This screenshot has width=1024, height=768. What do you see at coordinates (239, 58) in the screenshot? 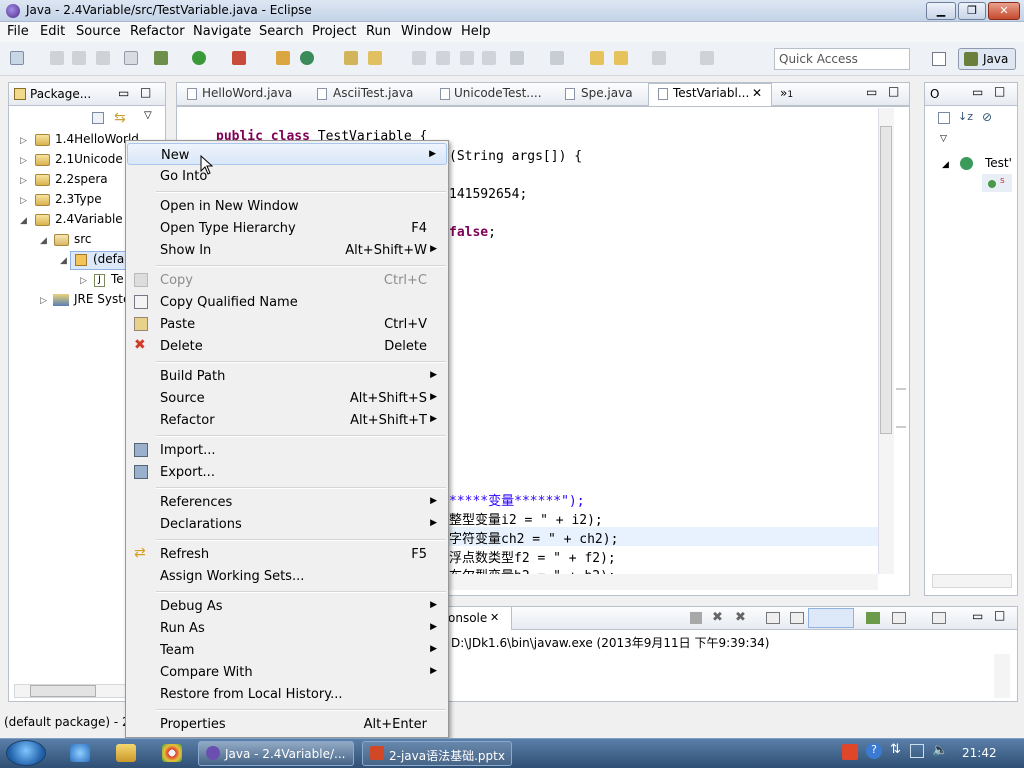
I see `external-tools-icon` at bounding box center [239, 58].